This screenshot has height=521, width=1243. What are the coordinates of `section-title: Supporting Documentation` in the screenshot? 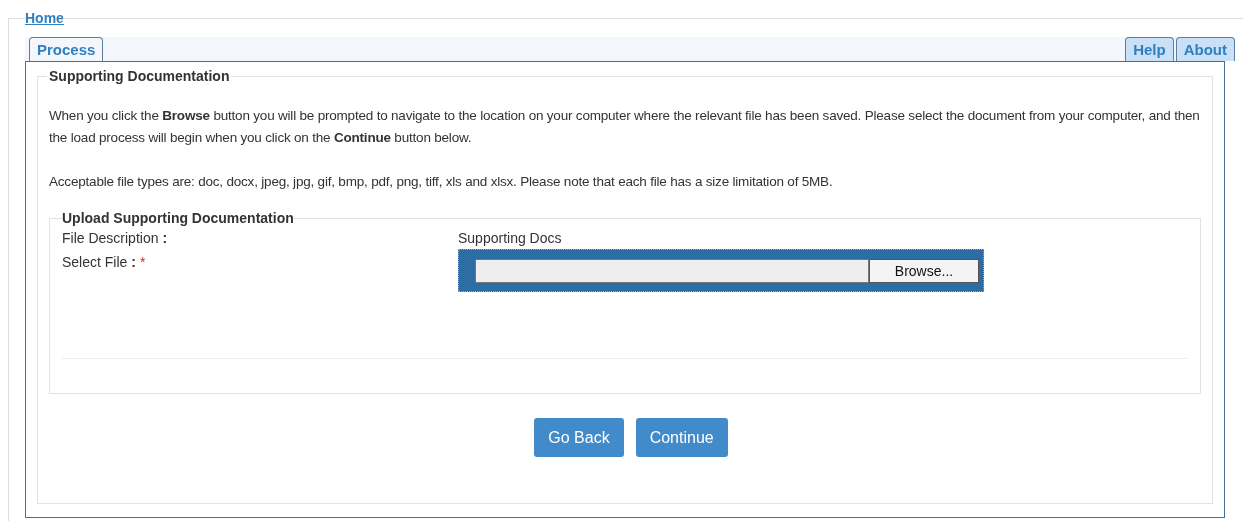 It's located at (139, 76).